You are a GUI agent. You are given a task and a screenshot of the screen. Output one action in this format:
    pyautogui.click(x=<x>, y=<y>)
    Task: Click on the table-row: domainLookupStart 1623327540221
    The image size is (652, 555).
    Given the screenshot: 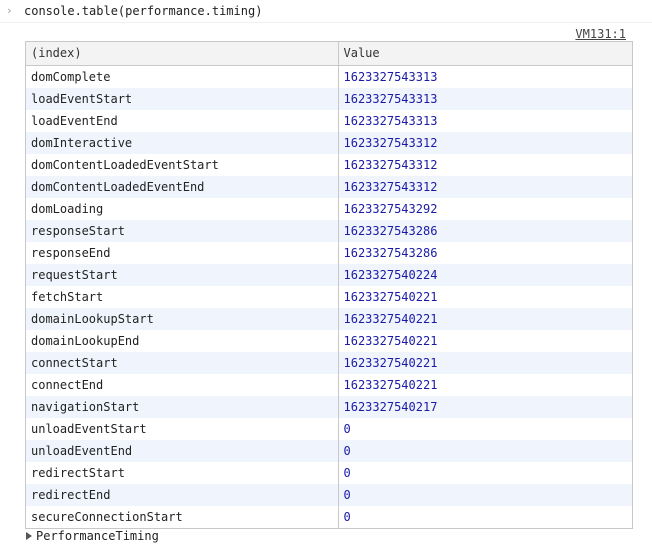 What is the action you would take?
    pyautogui.click(x=329, y=318)
    